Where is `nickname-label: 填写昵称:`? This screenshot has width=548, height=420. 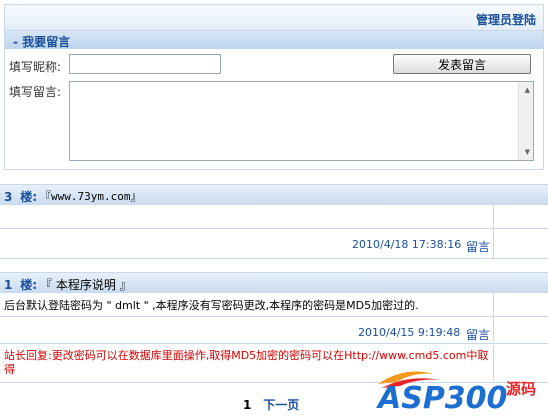 nickname-label: 填写昵称: is located at coordinates (35, 67).